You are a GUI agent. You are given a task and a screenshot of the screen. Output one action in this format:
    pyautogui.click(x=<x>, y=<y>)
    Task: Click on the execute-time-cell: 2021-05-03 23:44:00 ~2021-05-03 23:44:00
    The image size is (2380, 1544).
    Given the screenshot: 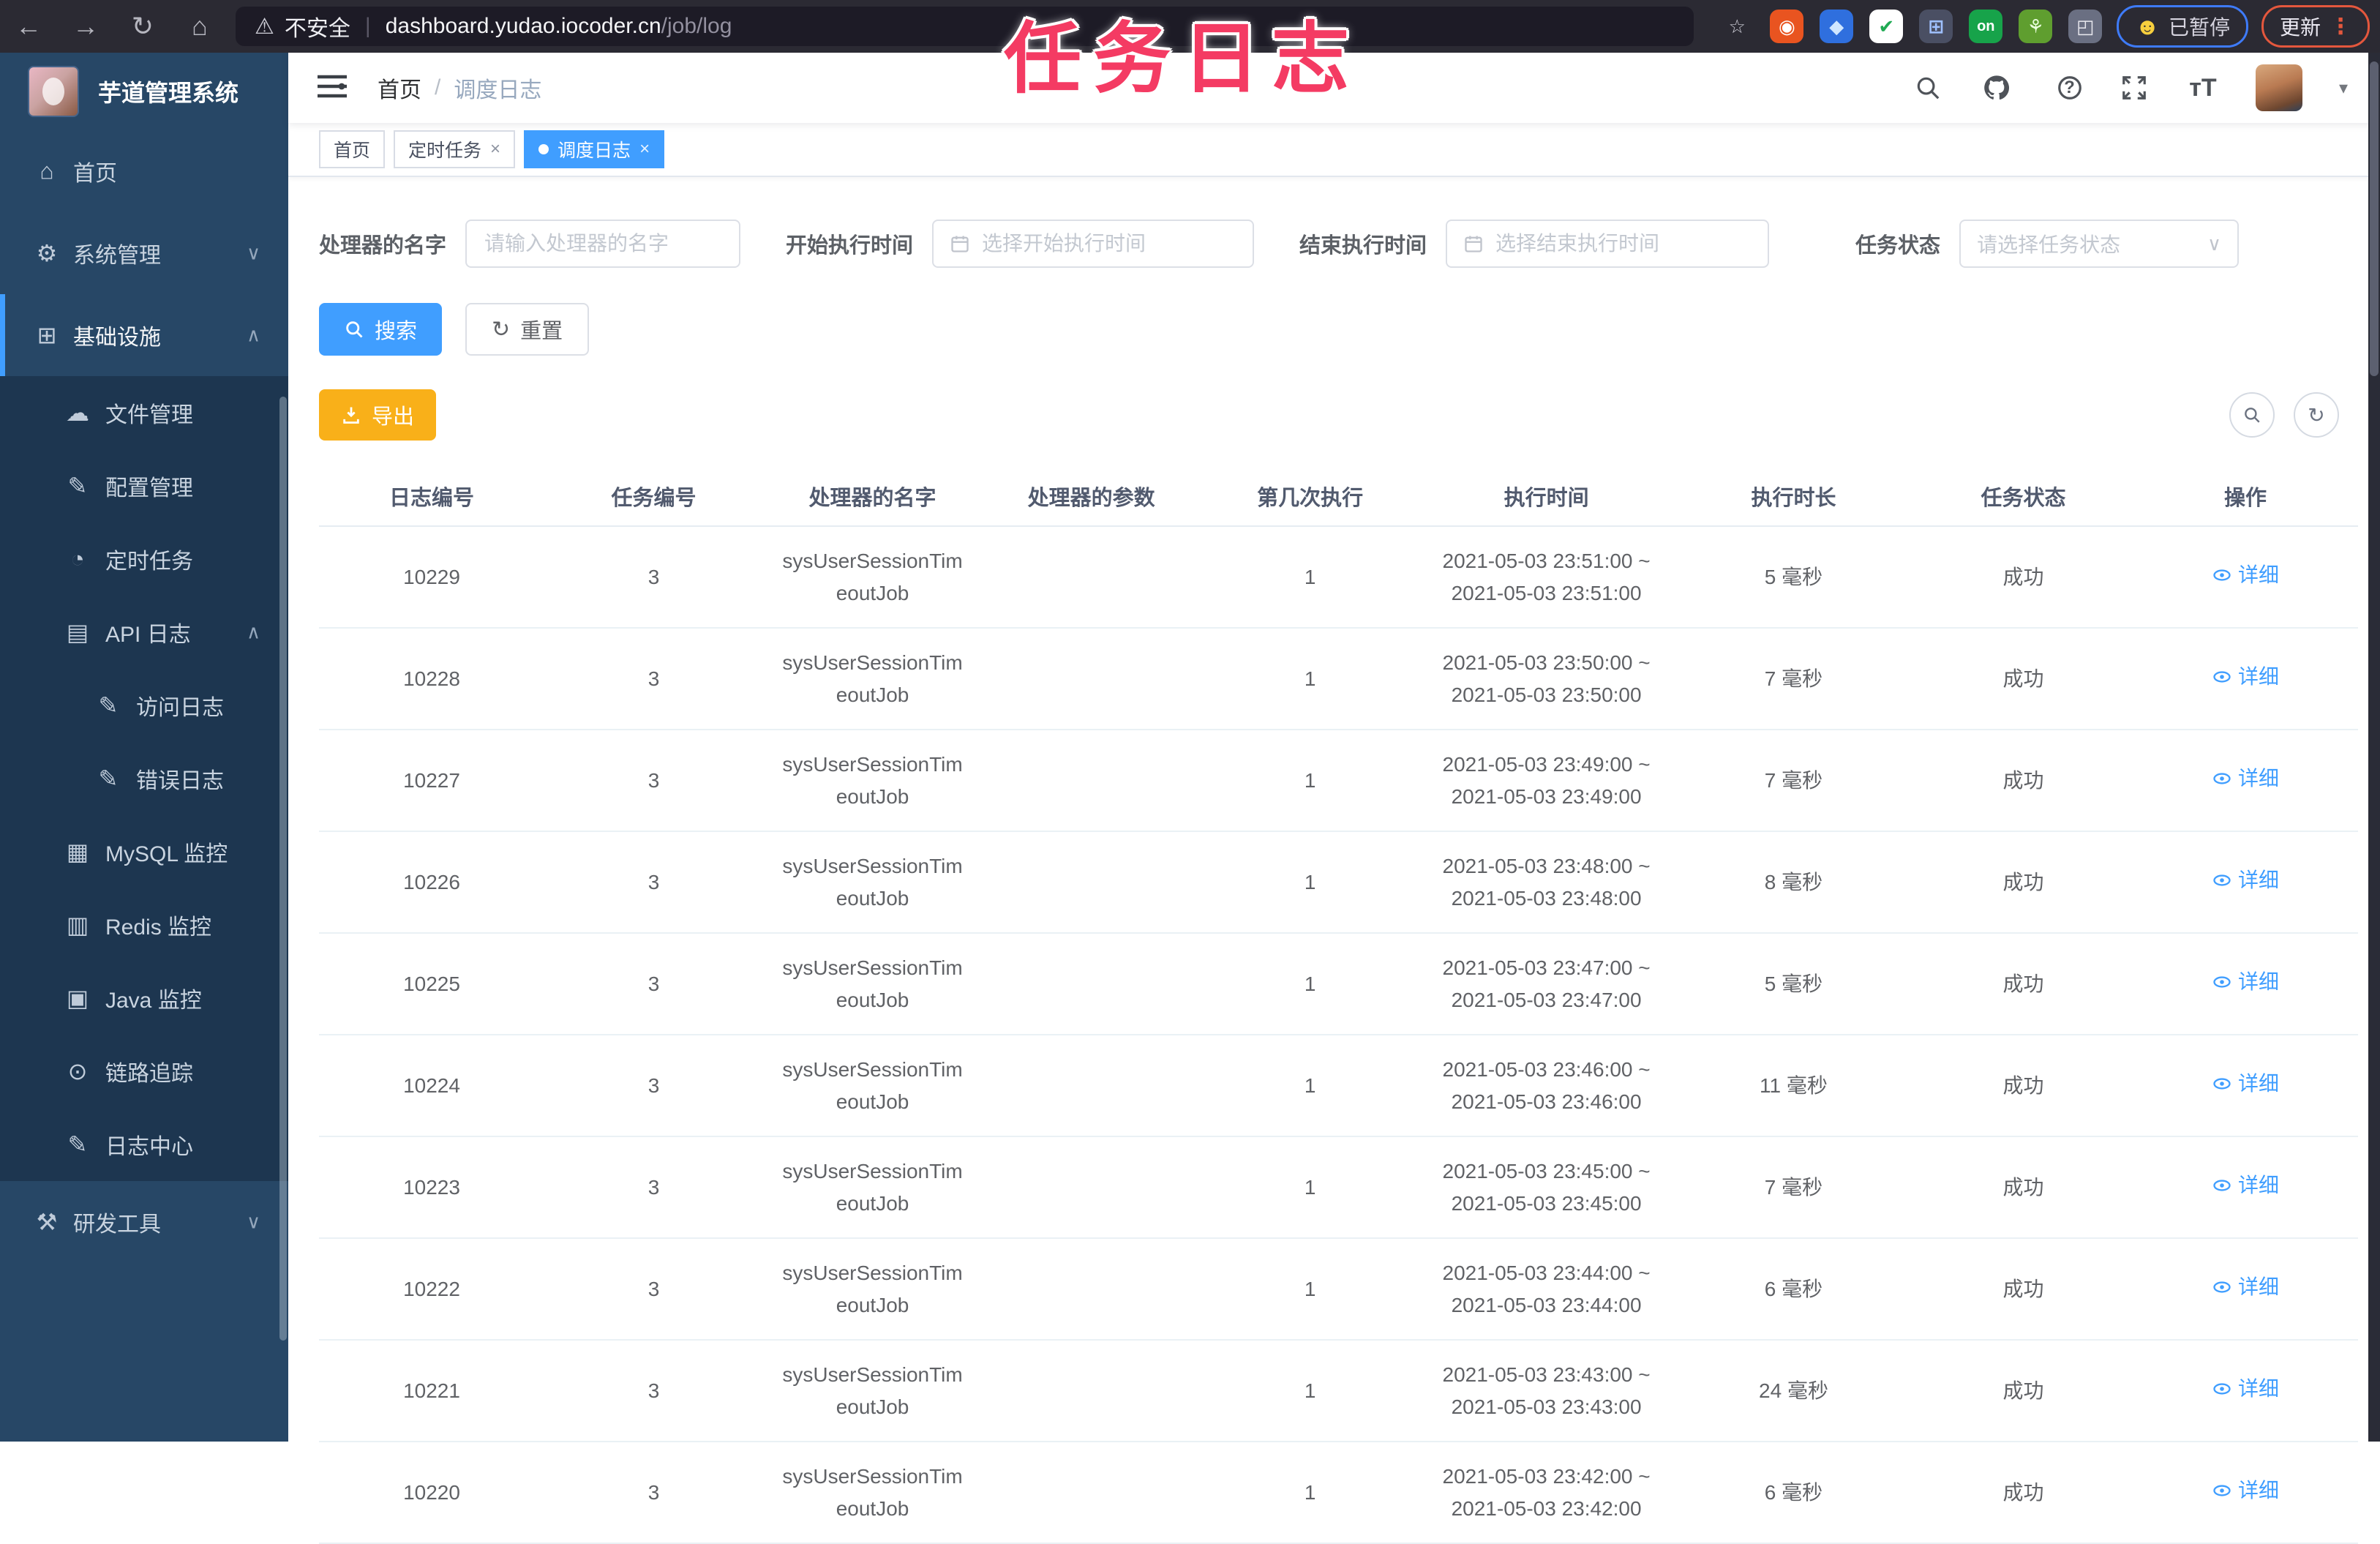 What is the action you would take?
    pyautogui.click(x=1546, y=1288)
    